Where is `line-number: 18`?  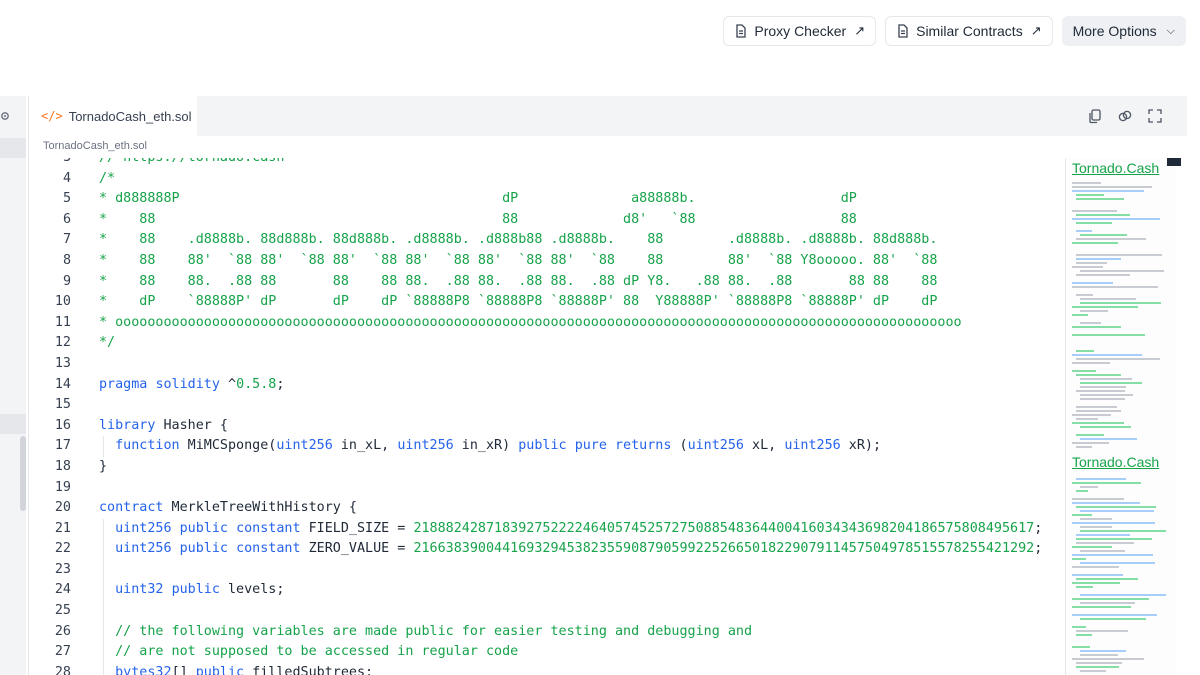 line-number: 18 is located at coordinates (62, 466).